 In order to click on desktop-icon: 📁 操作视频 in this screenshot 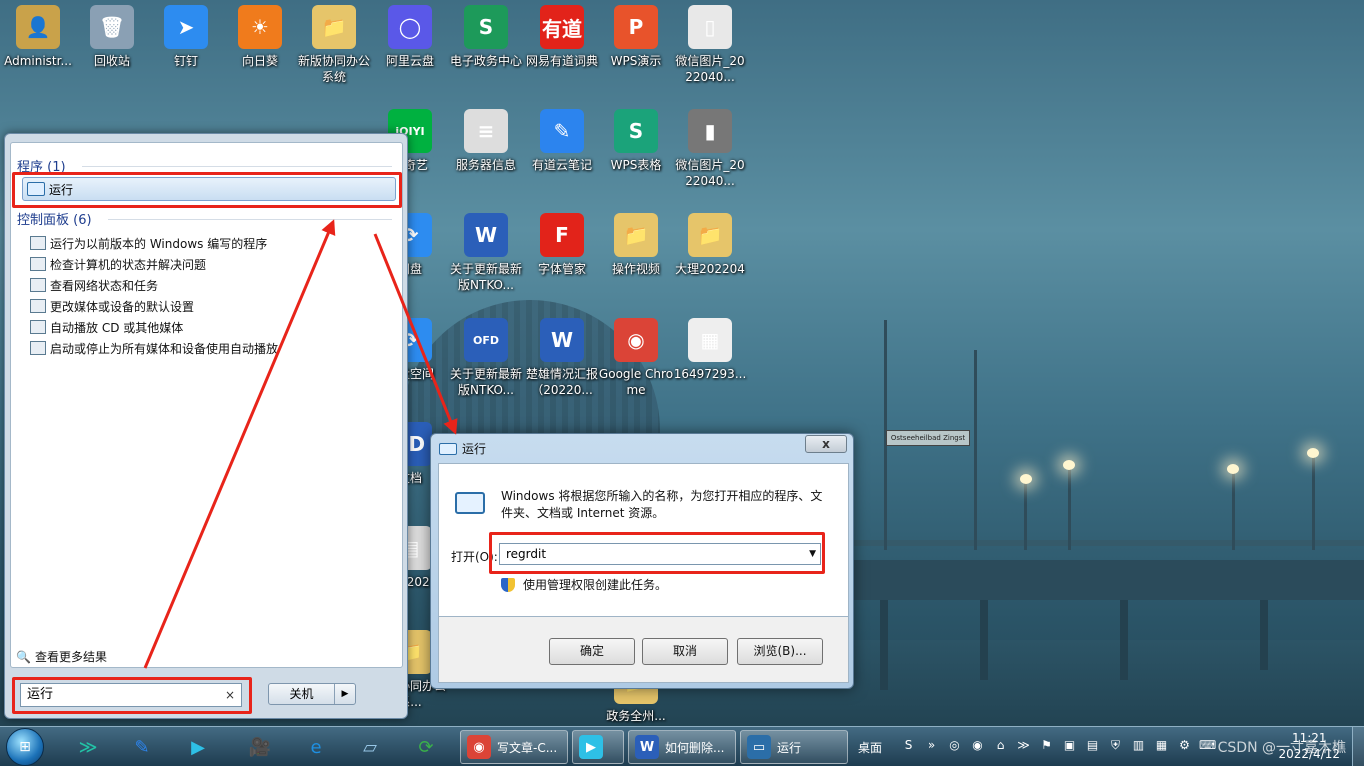, I will do `click(636, 245)`.